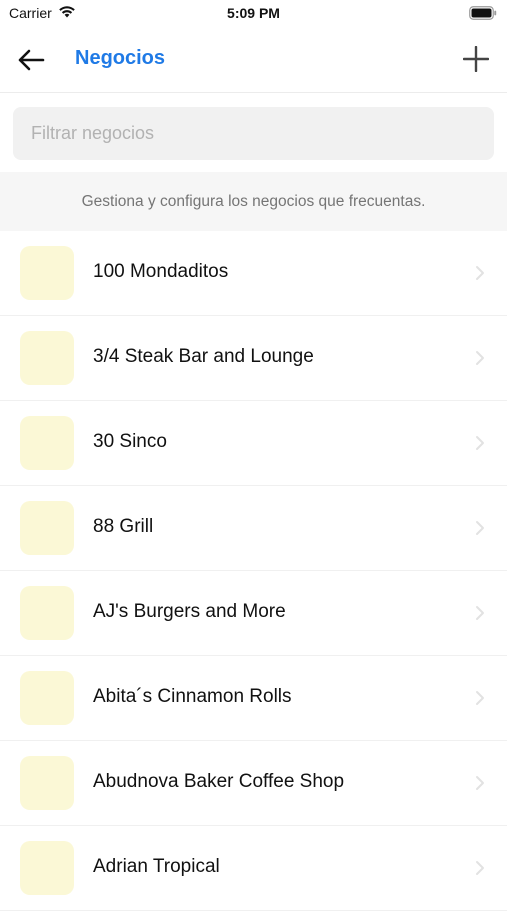  What do you see at coordinates (253, 273) in the screenshot?
I see `business-list-item: 100 Mondaditos` at bounding box center [253, 273].